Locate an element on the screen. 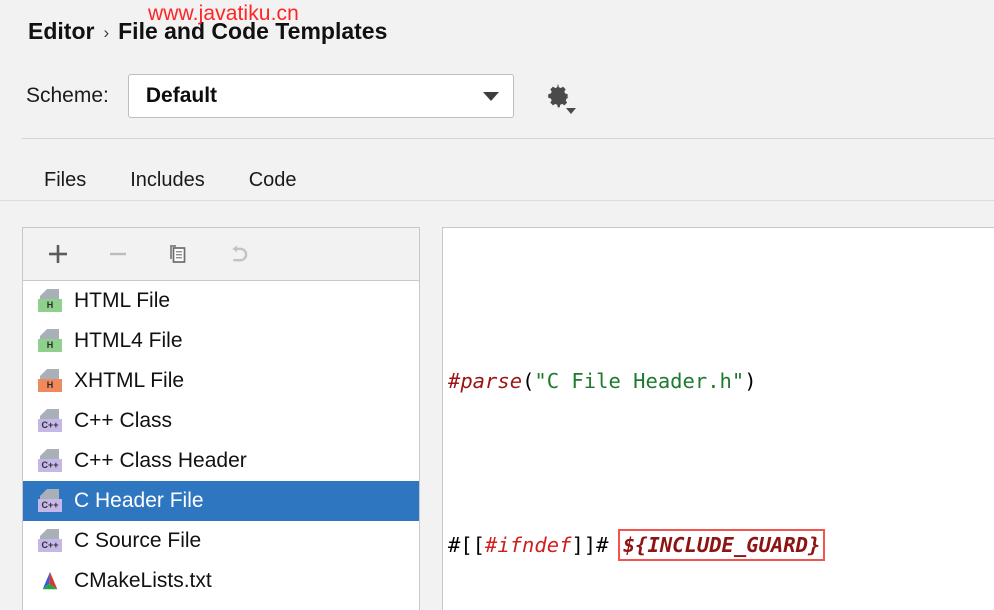 The height and width of the screenshot is (610, 994). tab-code: Code is located at coordinates (273, 186).